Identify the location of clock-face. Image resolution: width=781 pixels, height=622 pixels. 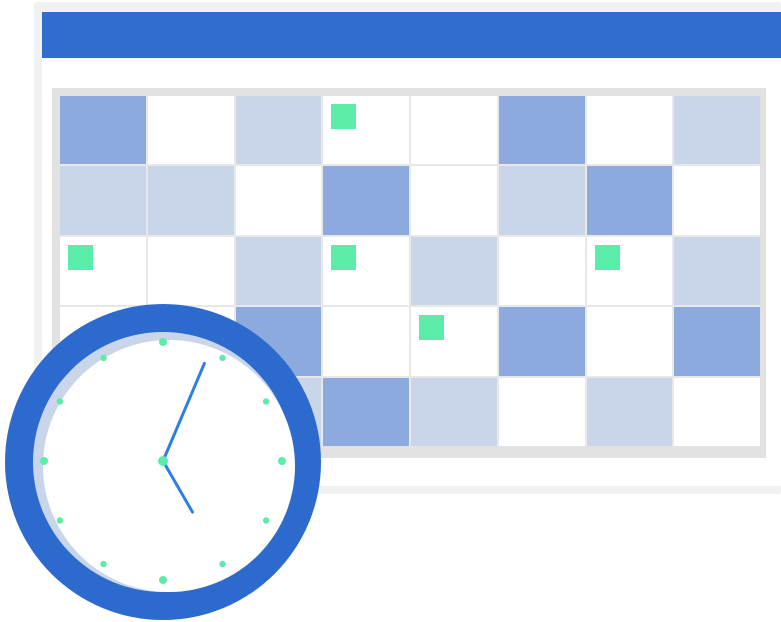
(169, 466).